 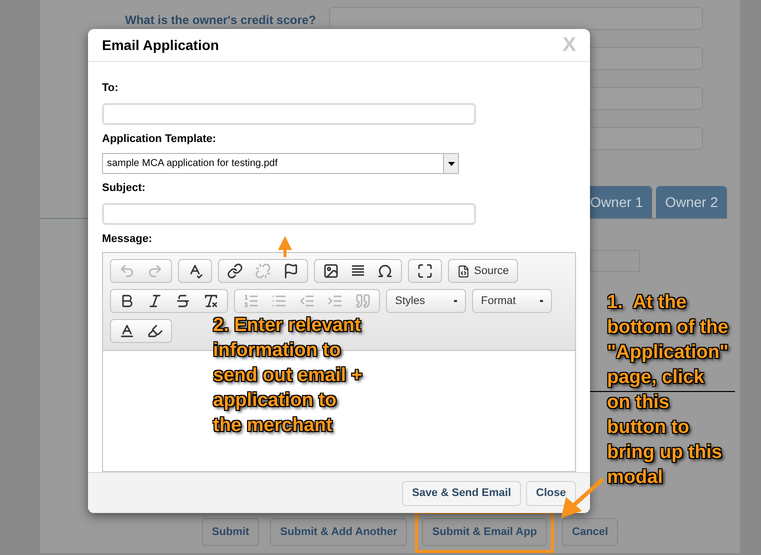 I want to click on highlighter-icon, so click(x=155, y=331).